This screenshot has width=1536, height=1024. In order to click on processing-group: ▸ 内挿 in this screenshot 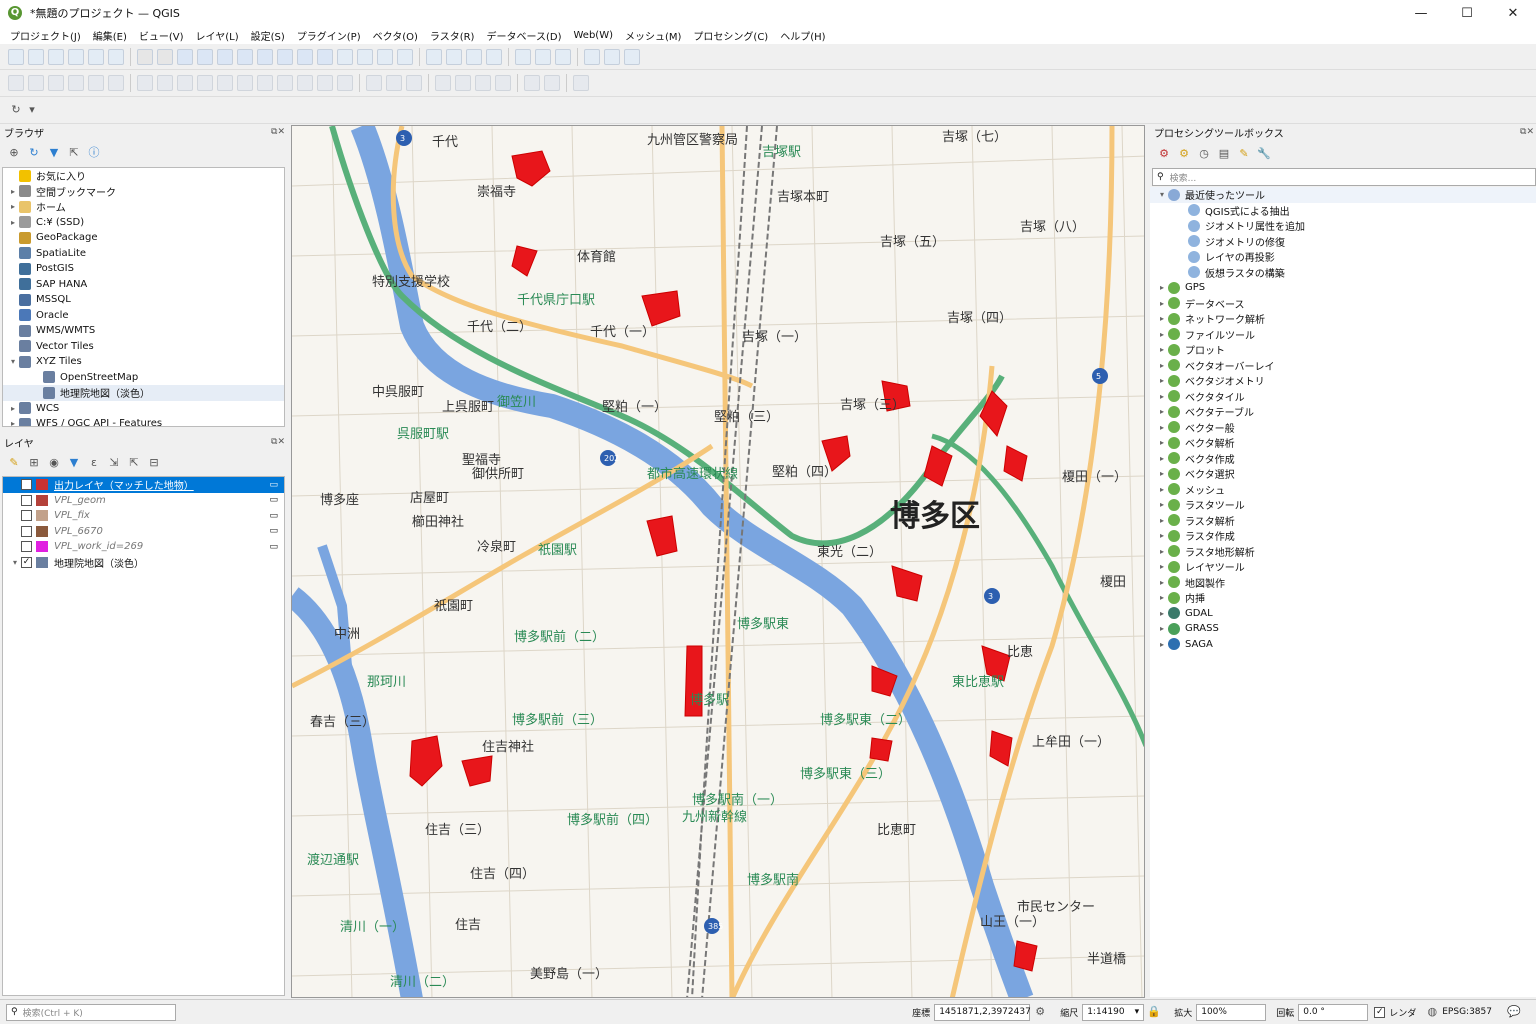, I will do `click(1343, 598)`.